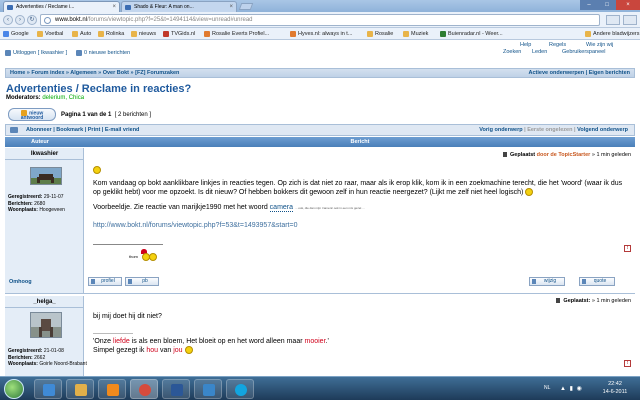  I want to click on members-link: Leden, so click(539, 52).